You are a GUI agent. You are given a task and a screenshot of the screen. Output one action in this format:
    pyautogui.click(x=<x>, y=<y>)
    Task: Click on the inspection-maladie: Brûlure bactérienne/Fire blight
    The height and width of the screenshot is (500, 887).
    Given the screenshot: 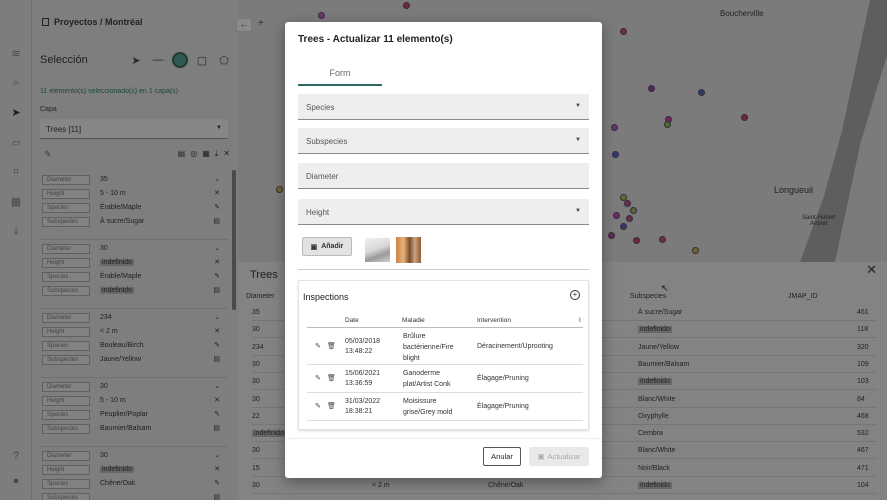 What is the action you would take?
    pyautogui.click(x=428, y=347)
    